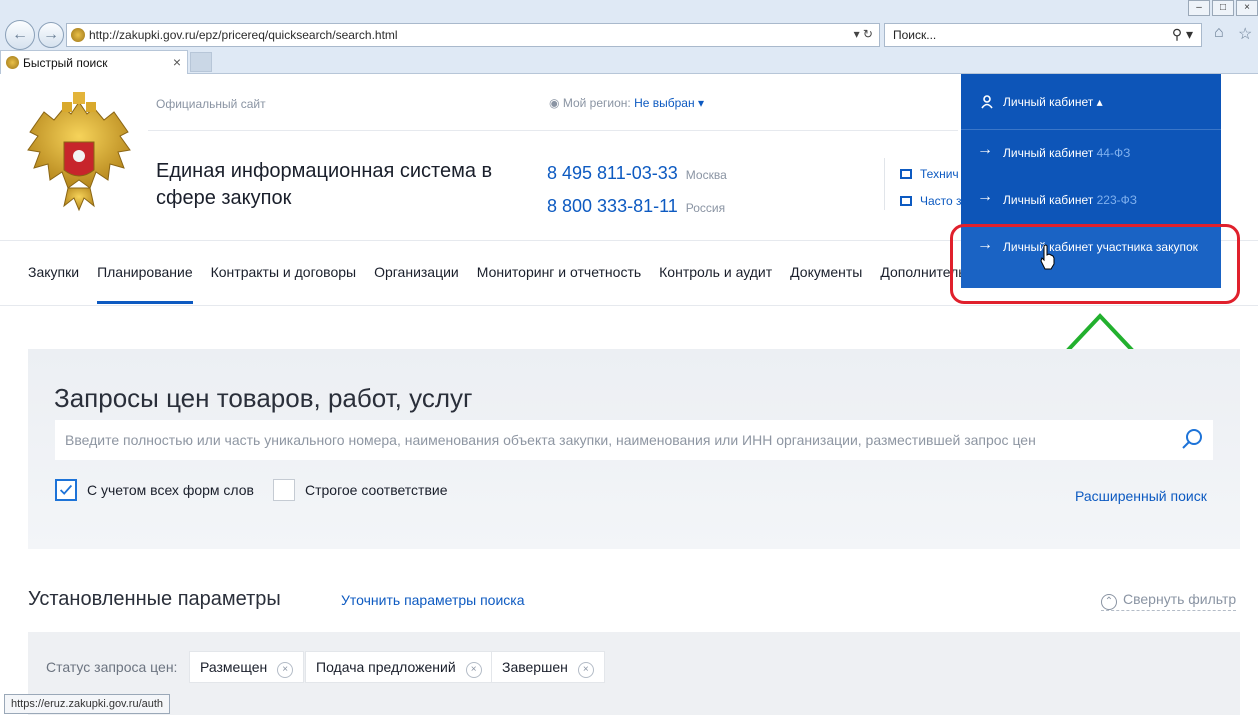 The height and width of the screenshot is (715, 1258). I want to click on menu-item-monitoring: Мониторинг и отчетность, so click(559, 272).